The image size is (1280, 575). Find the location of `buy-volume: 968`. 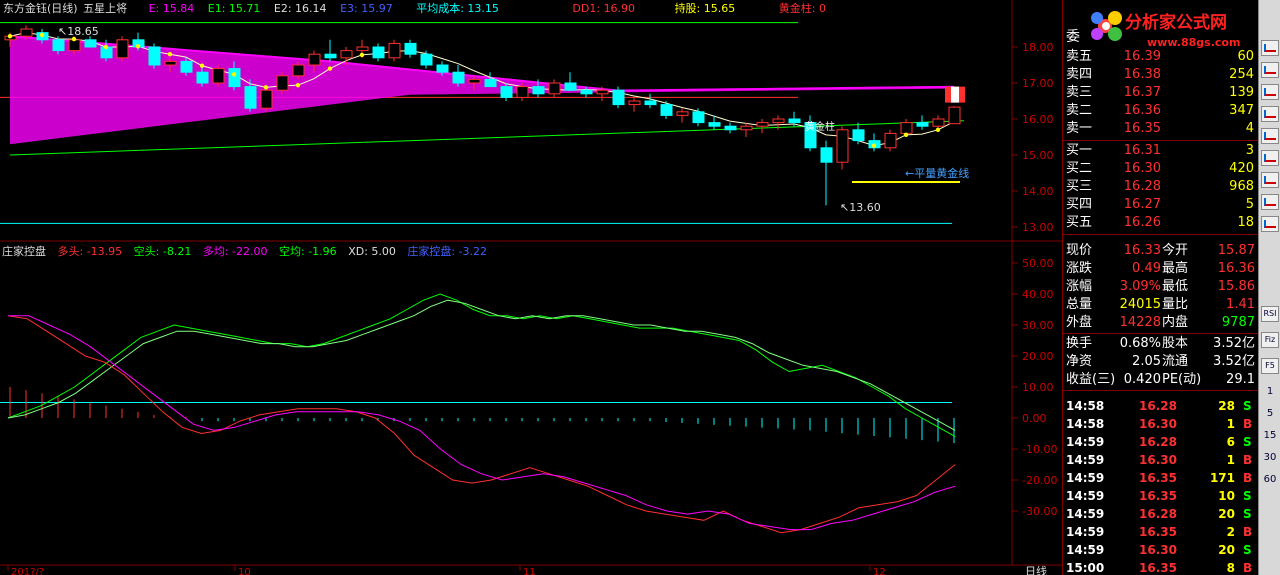

buy-volume: 968 is located at coordinates (1241, 186).